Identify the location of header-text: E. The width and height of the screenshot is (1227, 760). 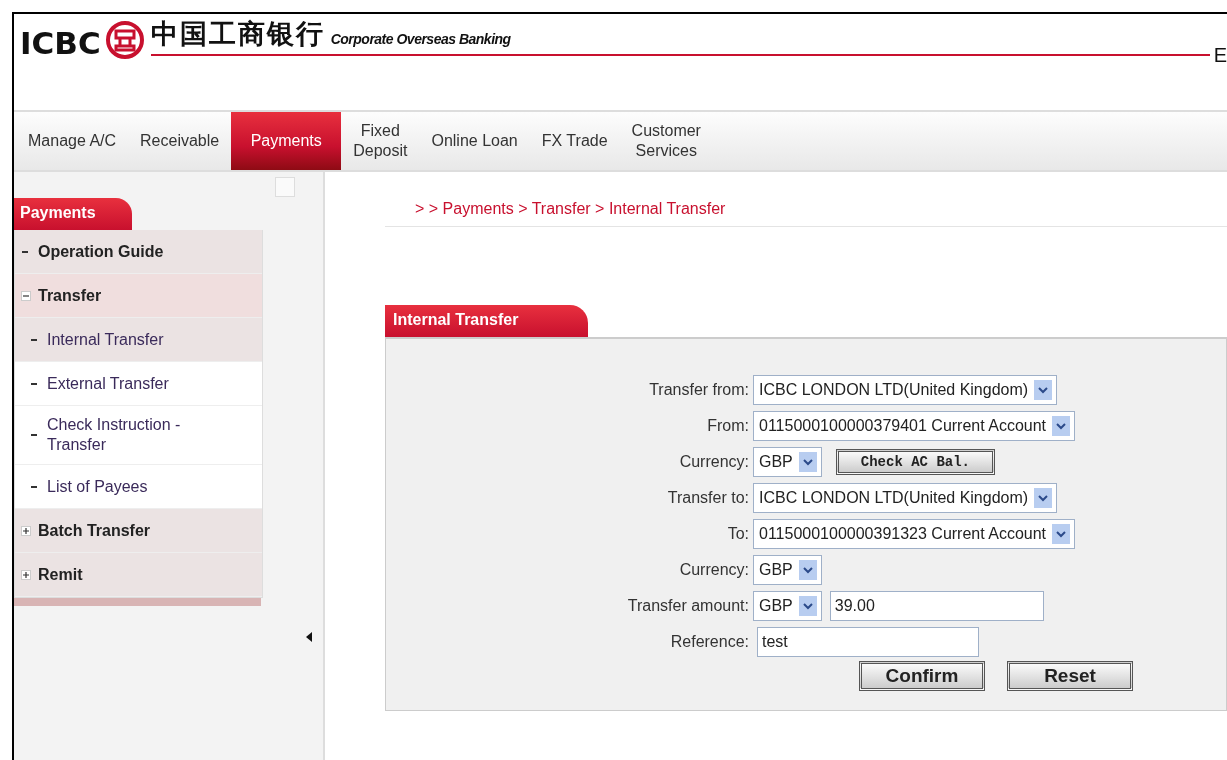
(1220, 55).